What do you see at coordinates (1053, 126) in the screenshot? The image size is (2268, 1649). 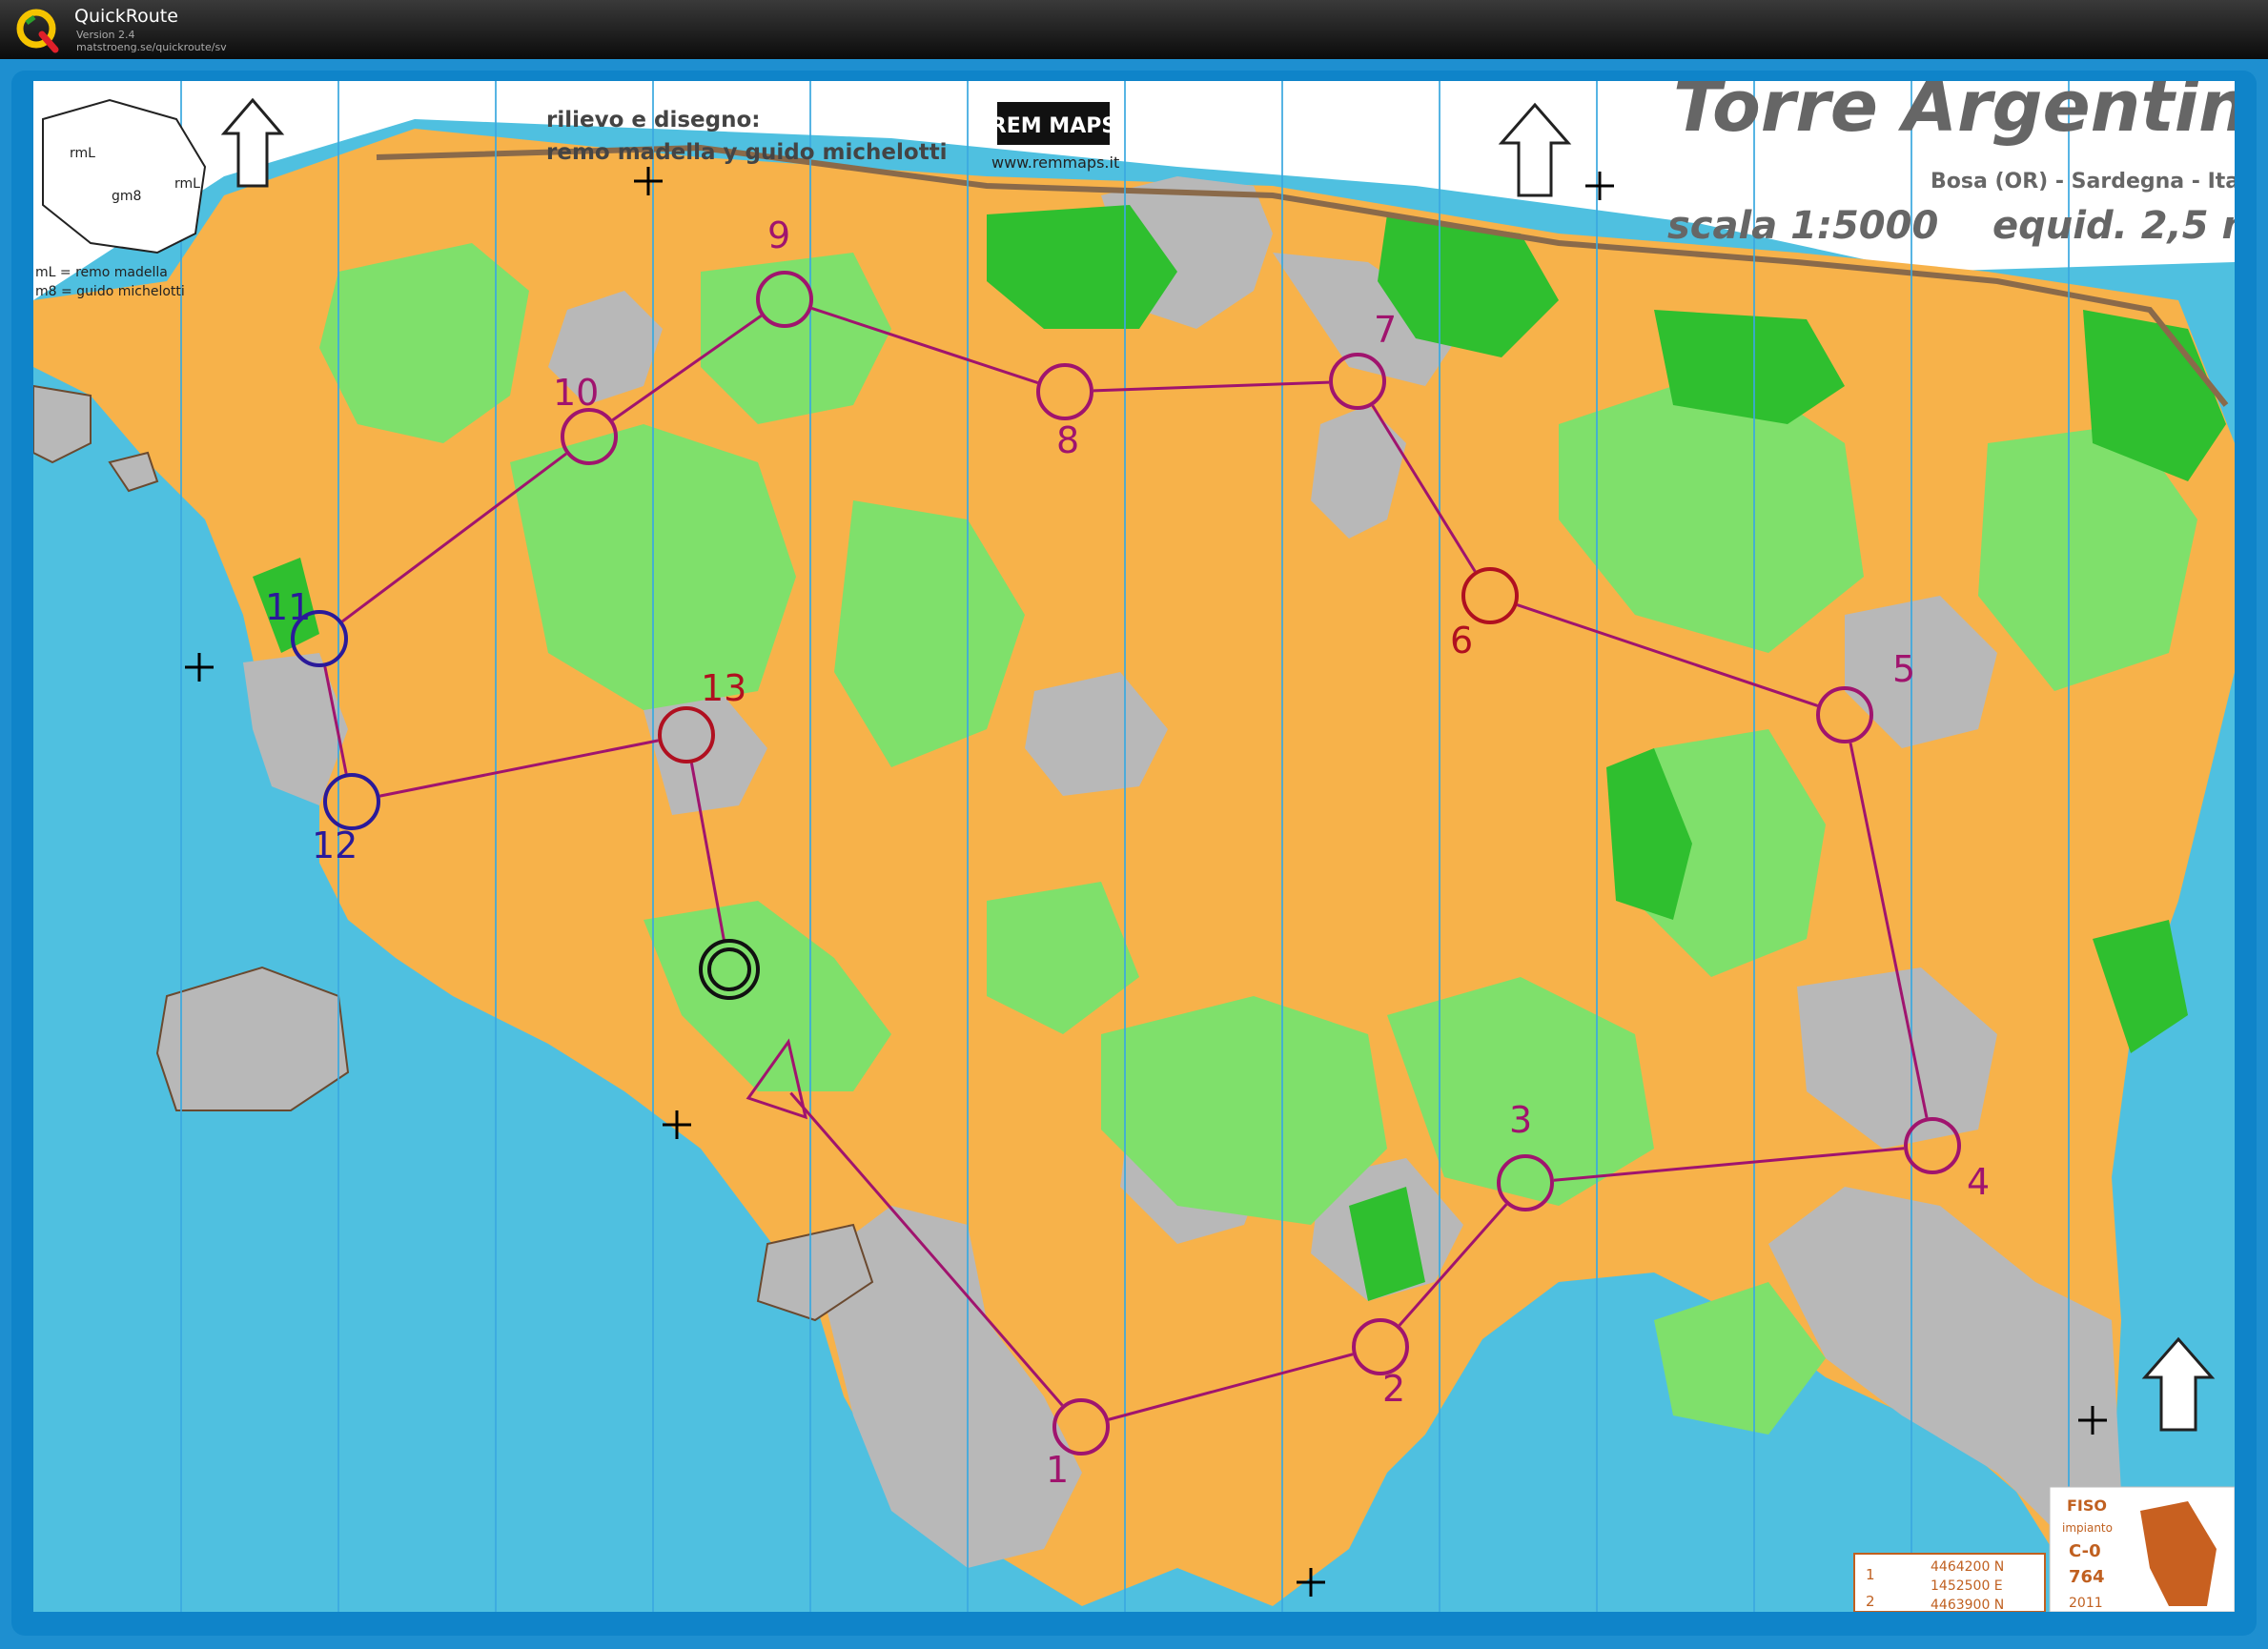 I see `publisher-logo: REM MAPS` at bounding box center [1053, 126].